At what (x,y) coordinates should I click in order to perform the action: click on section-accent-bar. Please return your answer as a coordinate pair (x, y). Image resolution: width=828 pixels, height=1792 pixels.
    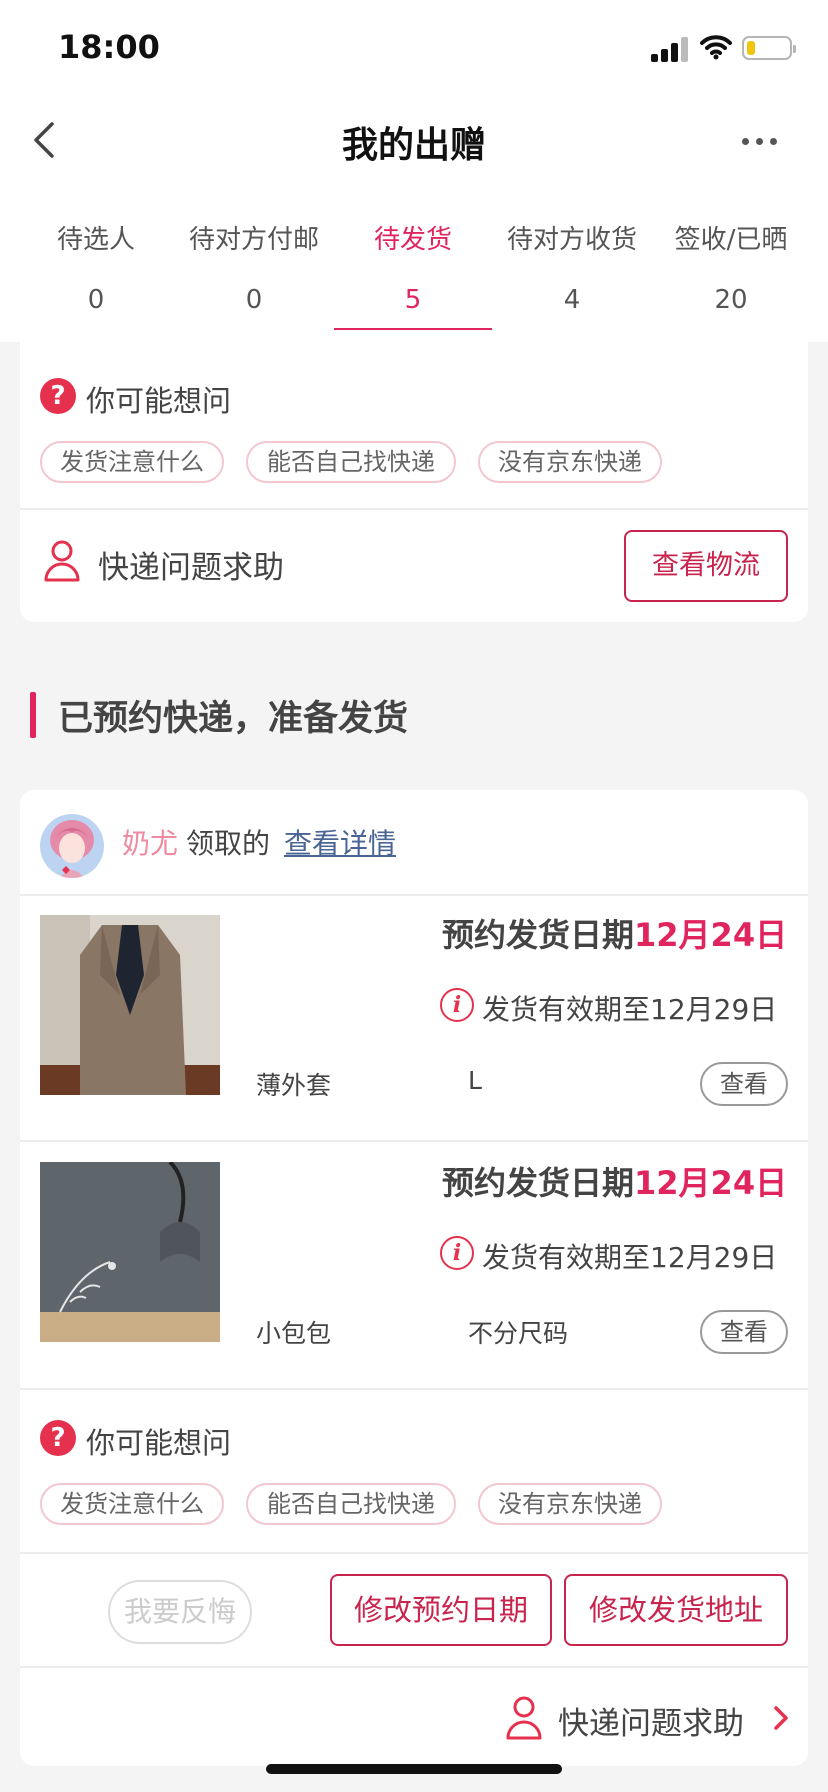
    Looking at the image, I should click on (33, 715).